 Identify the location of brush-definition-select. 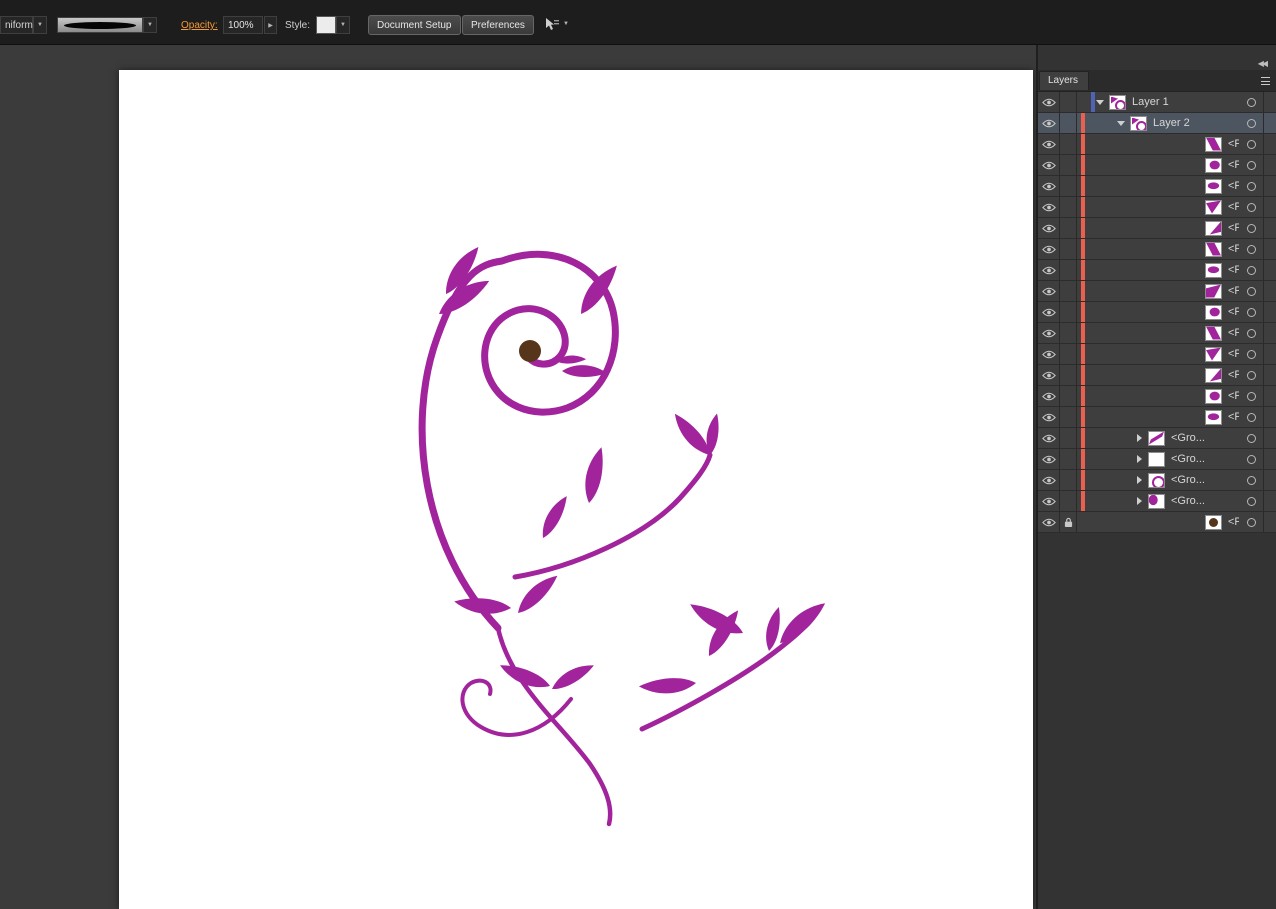
(100, 25).